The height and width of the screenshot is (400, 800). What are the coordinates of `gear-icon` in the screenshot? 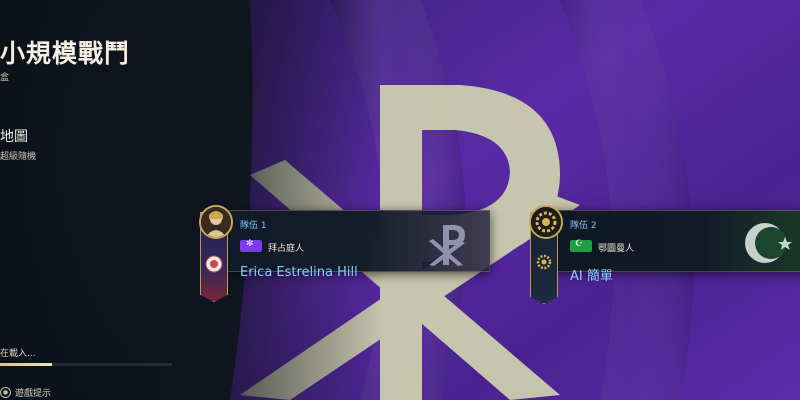 It's located at (544, 262).